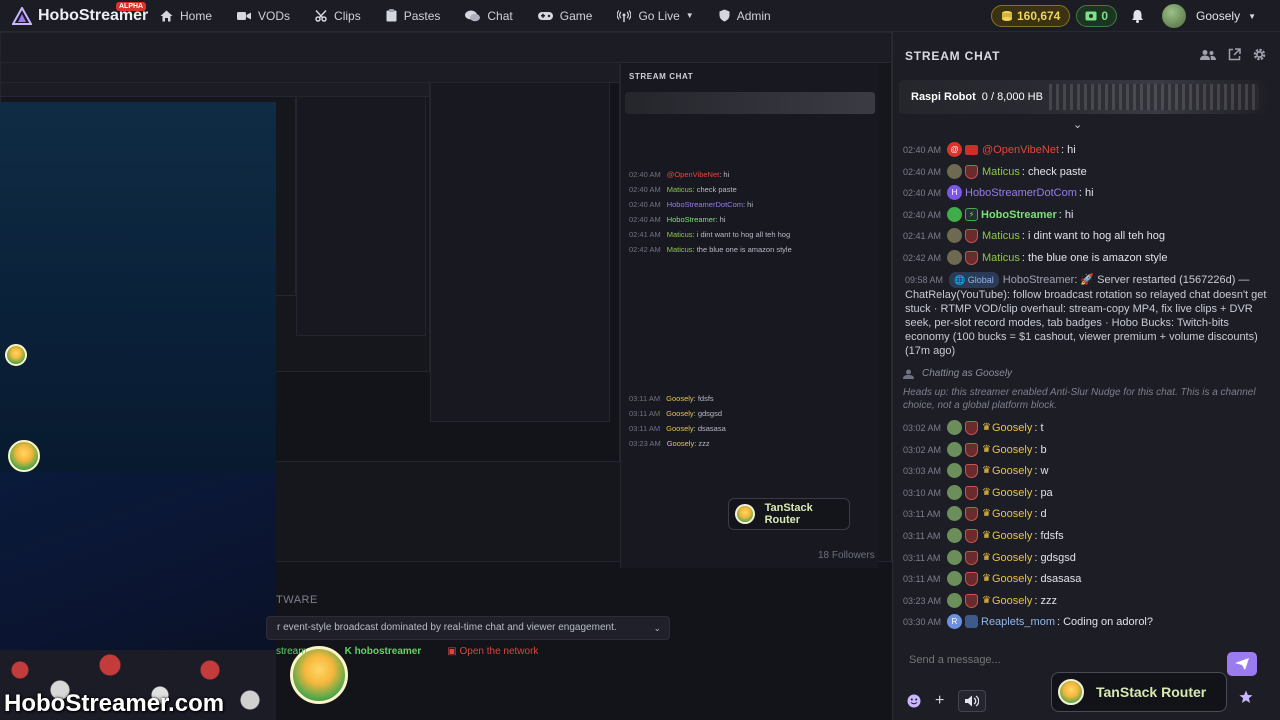 This screenshot has width=1280, height=720. Describe the element at coordinates (975, 470) in the screenshot. I see `chat-message: 03:03 AM ♛ Goosely : w` at that location.